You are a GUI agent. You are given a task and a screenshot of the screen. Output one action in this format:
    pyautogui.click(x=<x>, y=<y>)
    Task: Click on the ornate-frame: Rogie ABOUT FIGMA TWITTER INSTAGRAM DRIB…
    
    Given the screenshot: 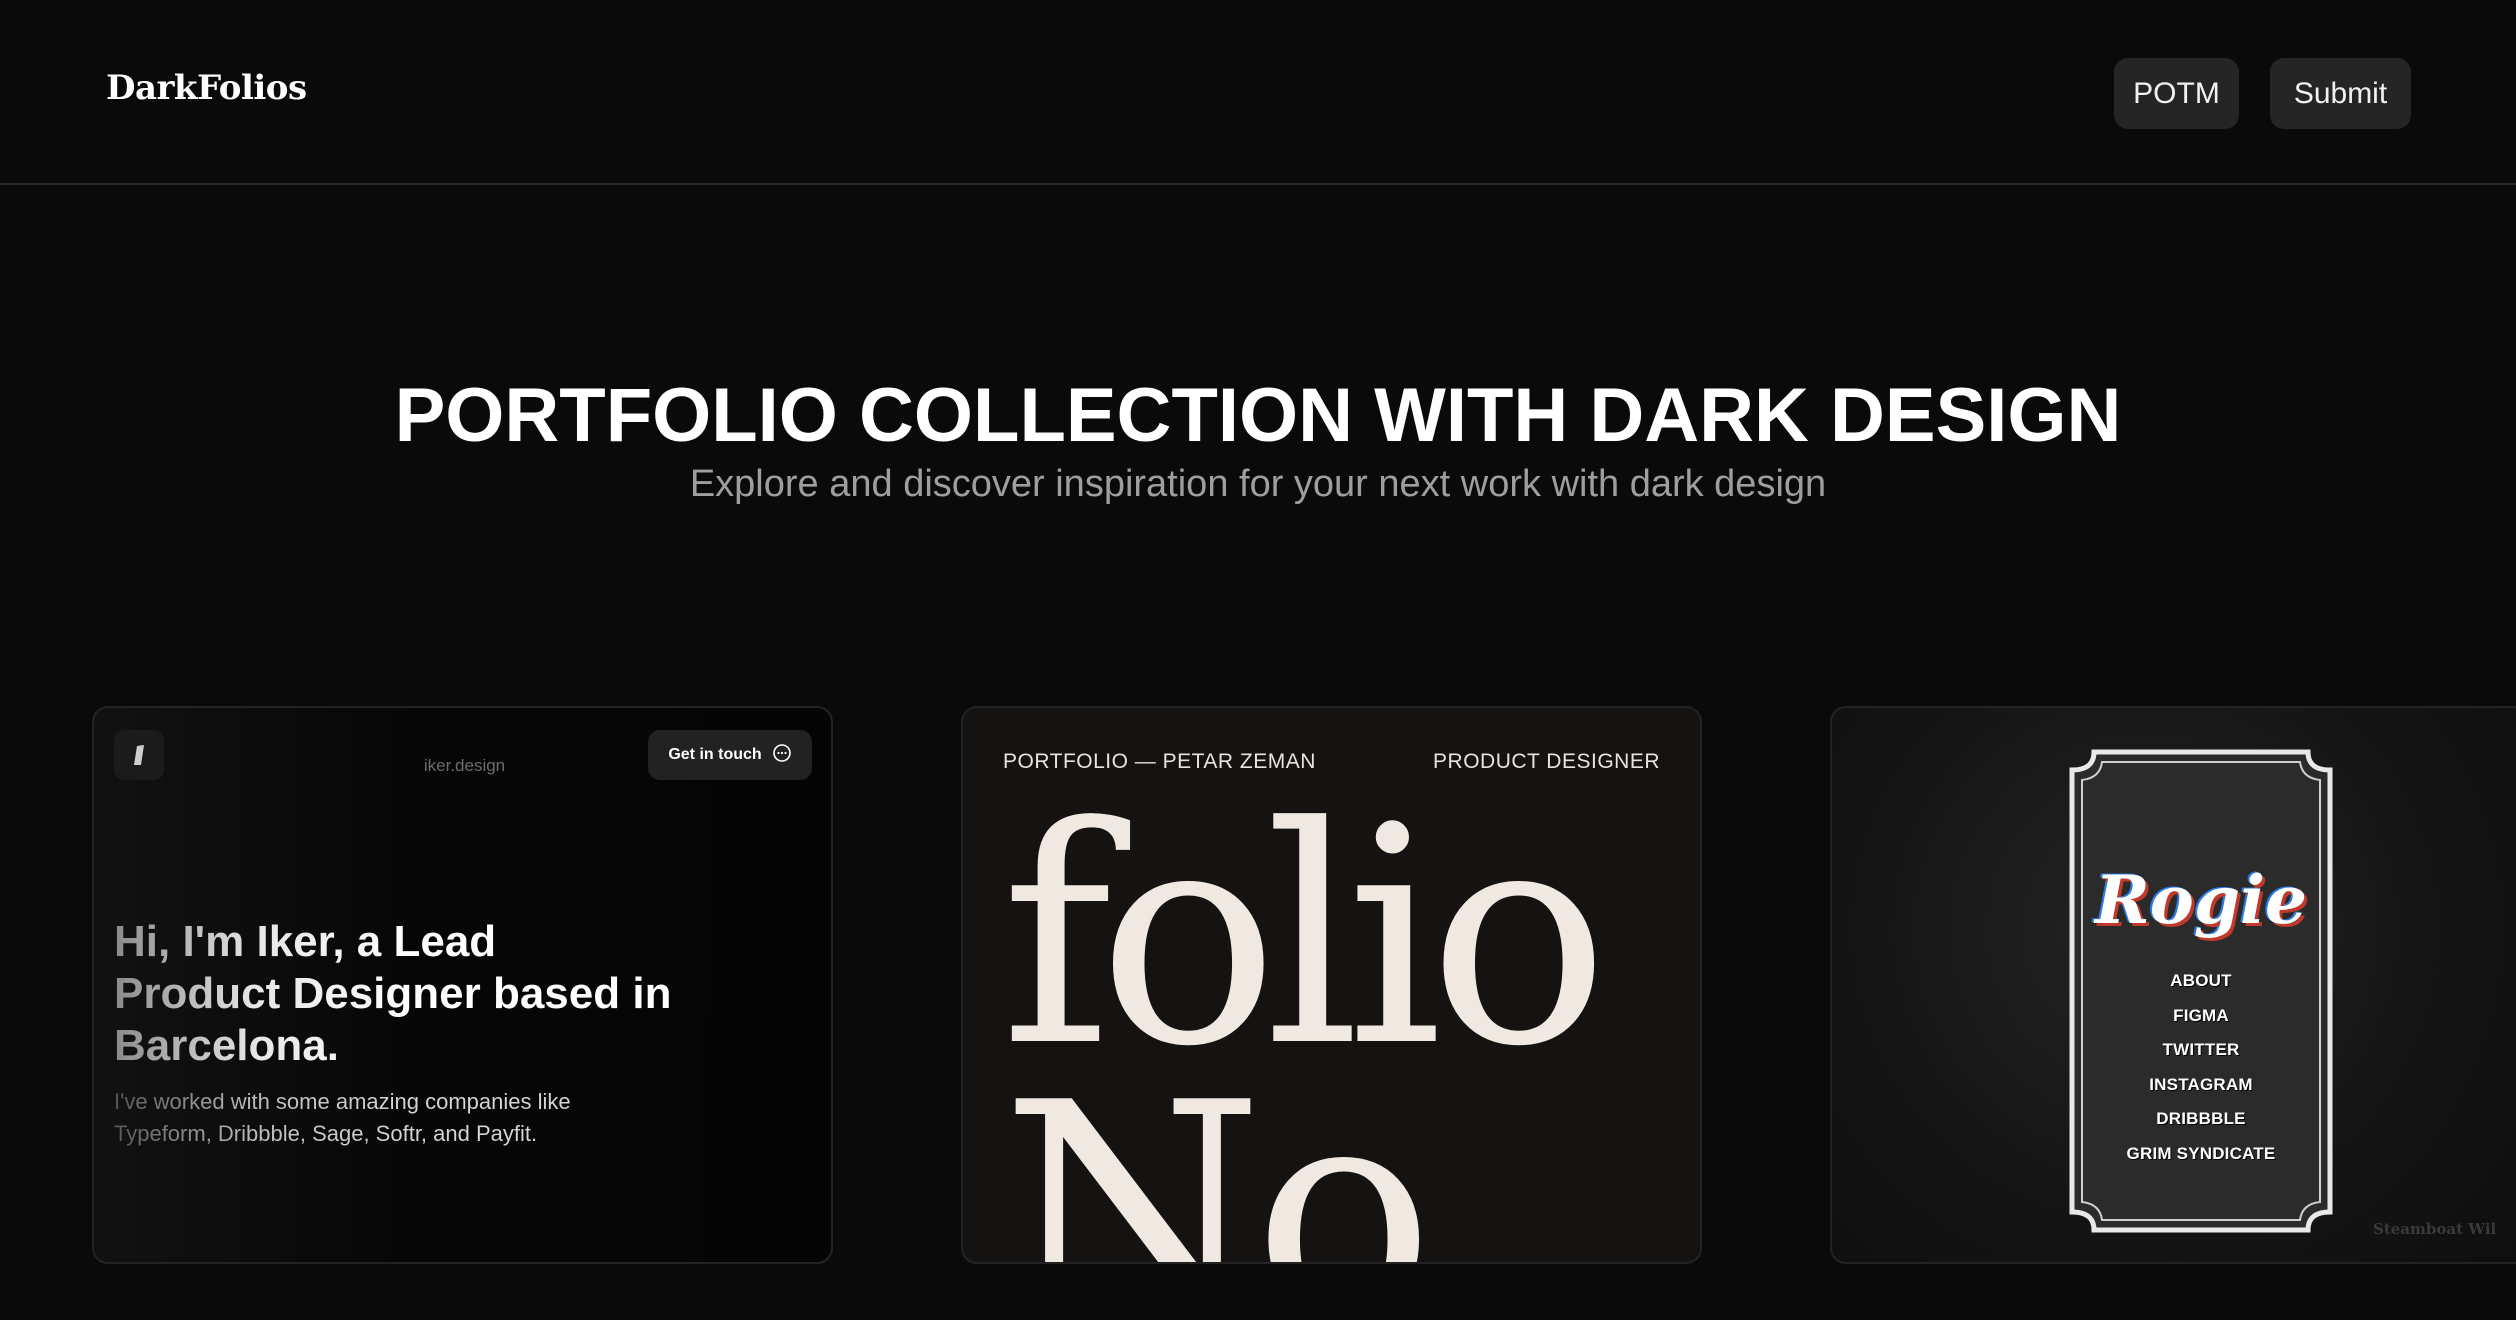 What is the action you would take?
    pyautogui.click(x=2201, y=991)
    